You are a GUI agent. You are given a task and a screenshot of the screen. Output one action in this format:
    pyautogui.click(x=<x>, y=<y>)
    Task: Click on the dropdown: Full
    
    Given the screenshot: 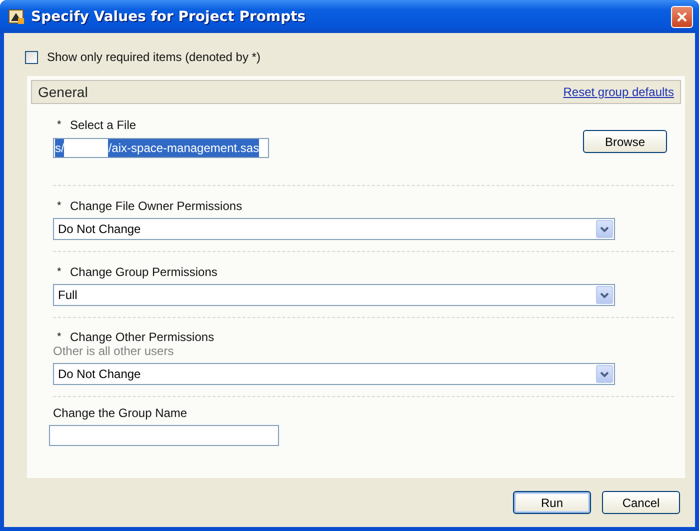 What is the action you would take?
    pyautogui.click(x=334, y=295)
    